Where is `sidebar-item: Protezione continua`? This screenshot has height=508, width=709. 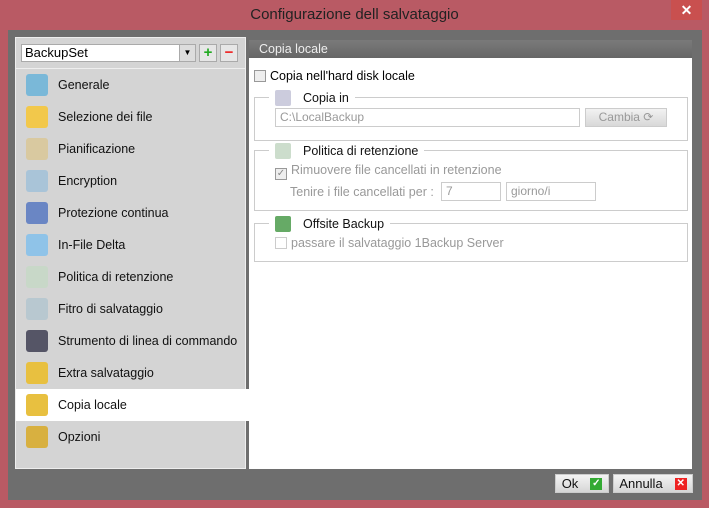
sidebar-item: Protezione continua is located at coordinates (130, 213).